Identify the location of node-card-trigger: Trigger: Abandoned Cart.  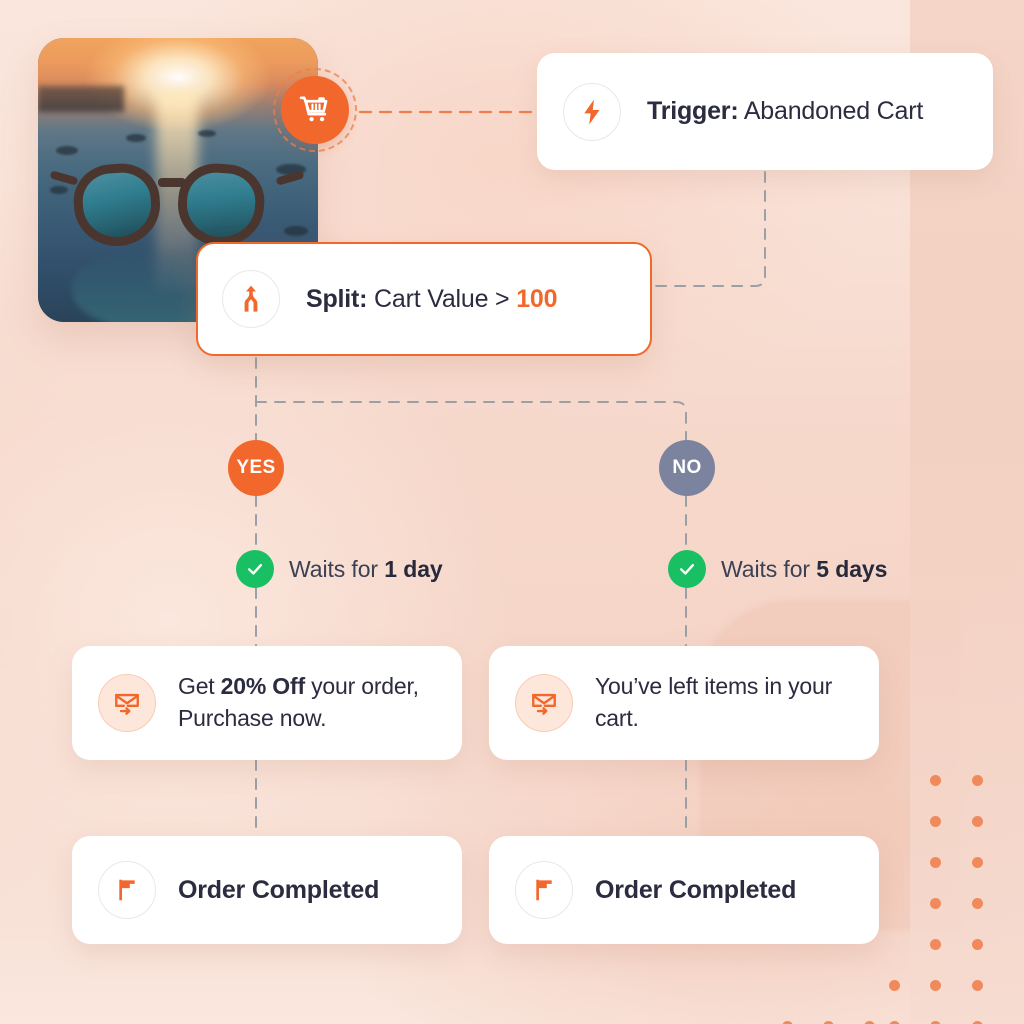
(765, 111).